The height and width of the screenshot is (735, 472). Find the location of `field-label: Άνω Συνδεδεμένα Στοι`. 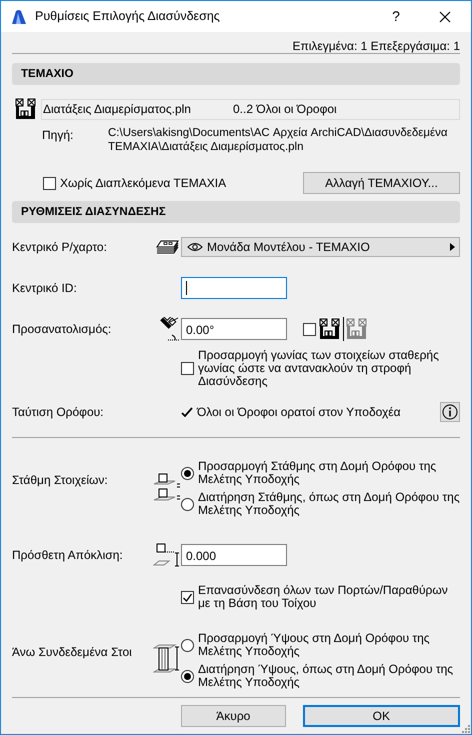

field-label: Άνω Συνδεδεμένα Στοι is located at coordinates (72, 652).